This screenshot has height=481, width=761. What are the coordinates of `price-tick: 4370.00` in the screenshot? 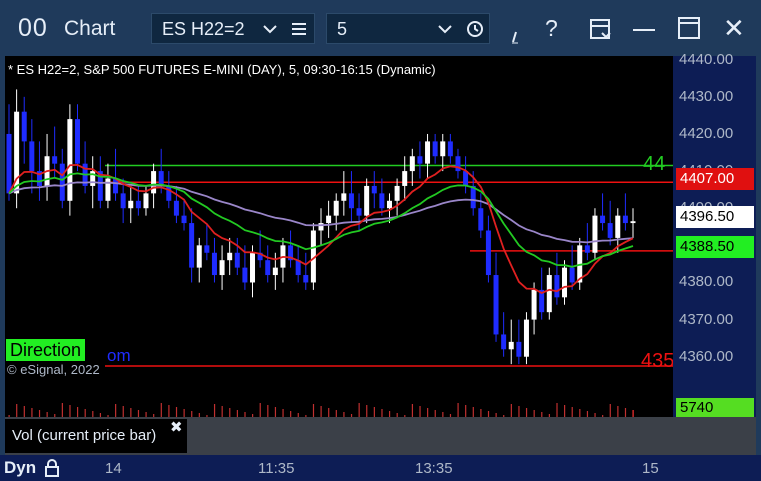 It's located at (706, 319).